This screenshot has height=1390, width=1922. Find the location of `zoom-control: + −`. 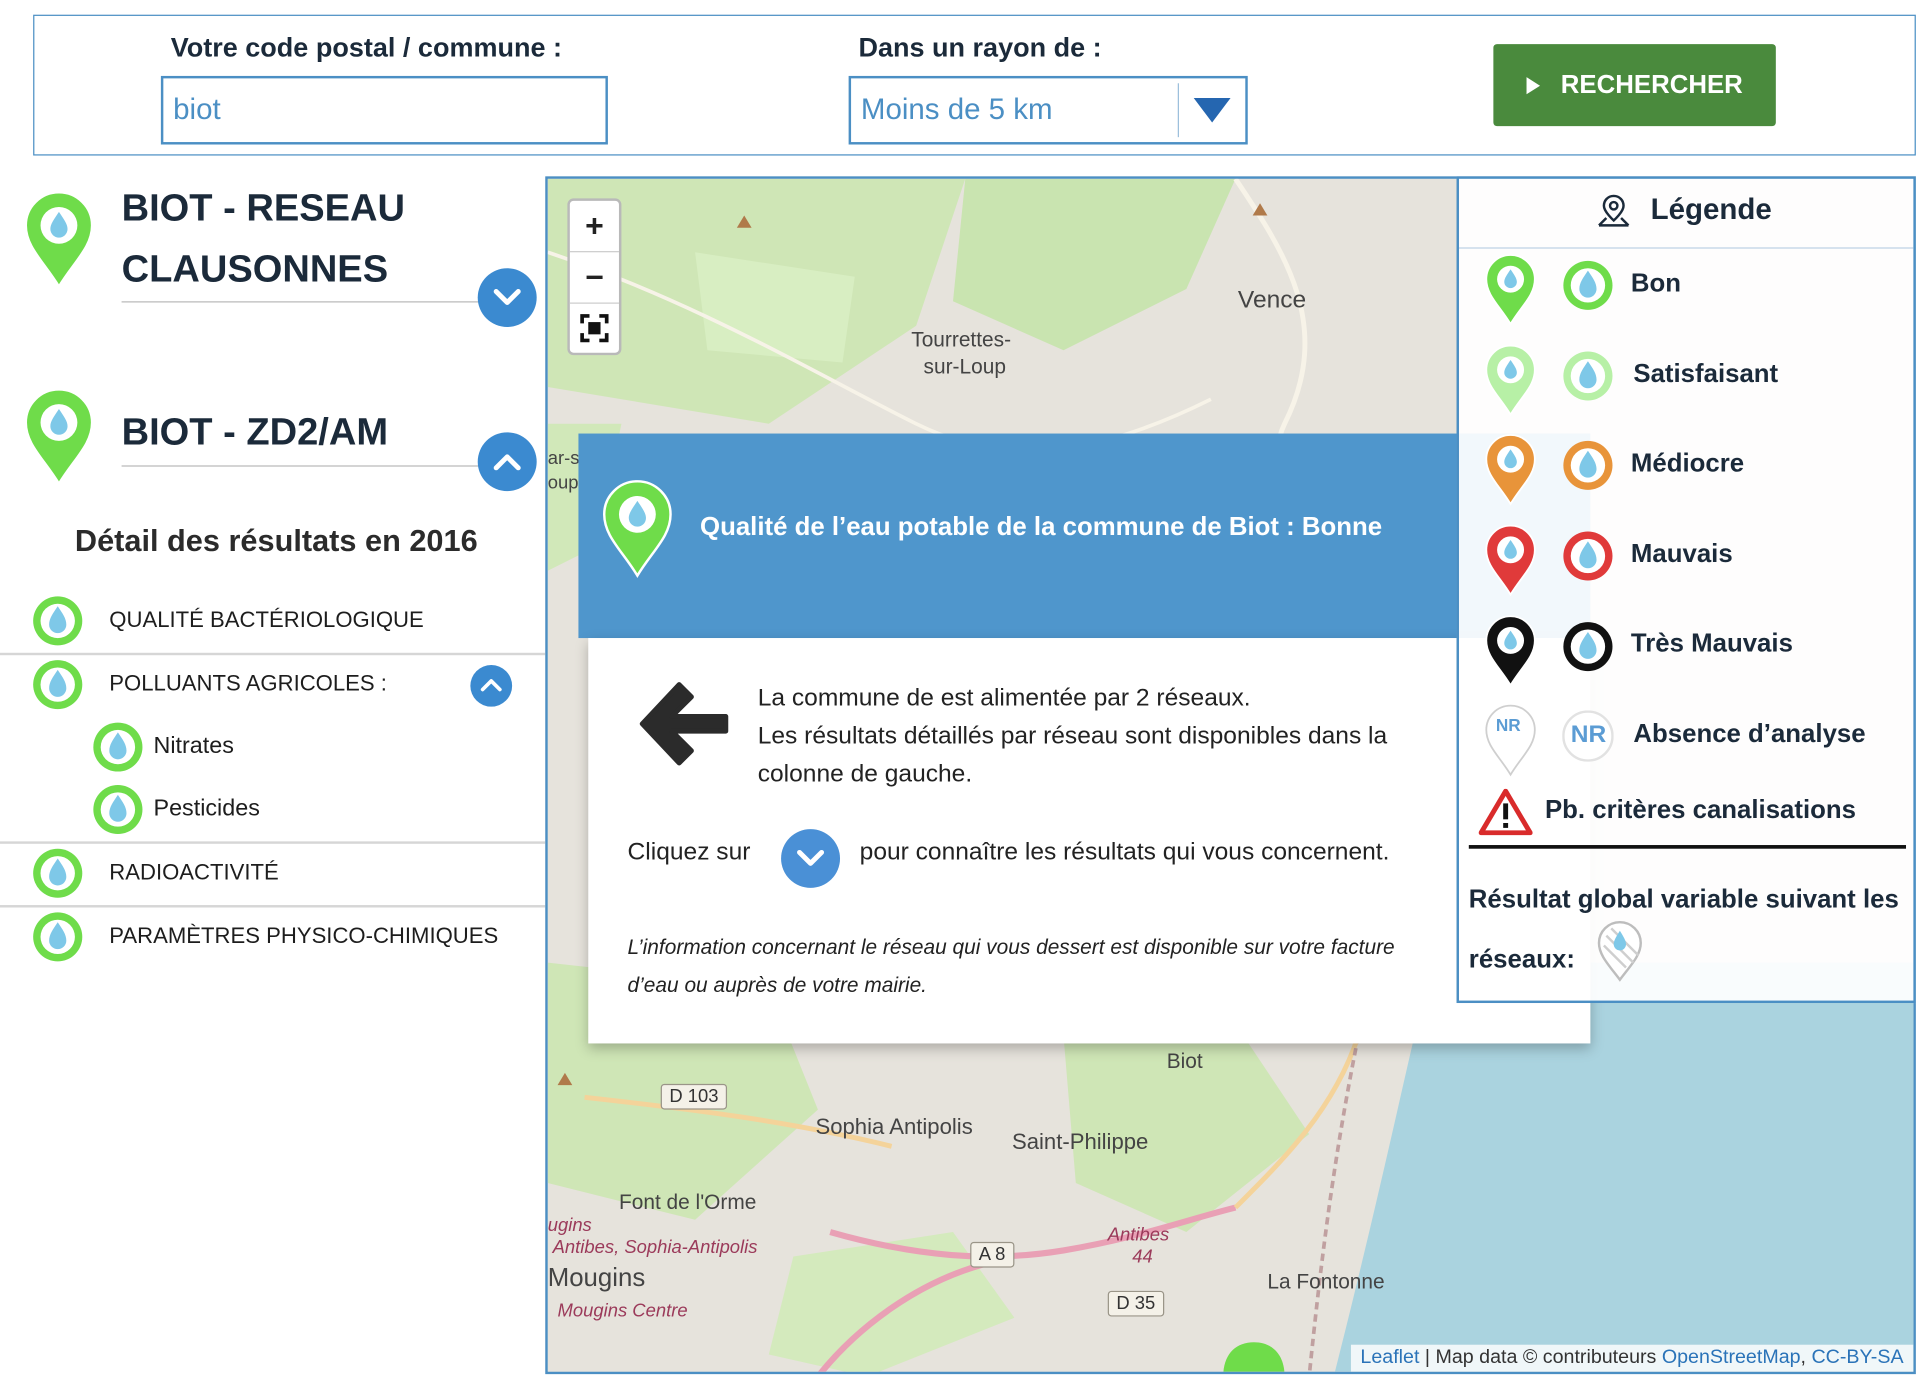

zoom-control: + − is located at coordinates (594, 277).